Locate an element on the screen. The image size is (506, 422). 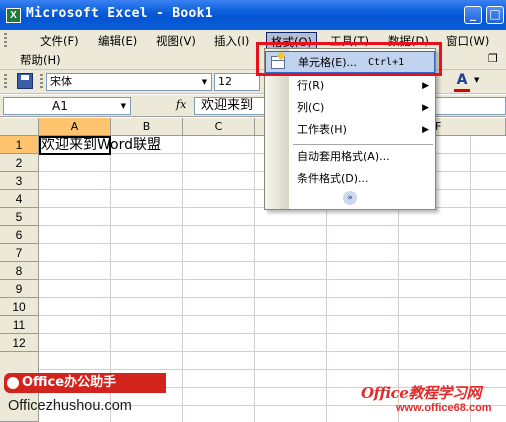
watermark-url-left: Officezhushou.com is located at coordinates (70, 406).